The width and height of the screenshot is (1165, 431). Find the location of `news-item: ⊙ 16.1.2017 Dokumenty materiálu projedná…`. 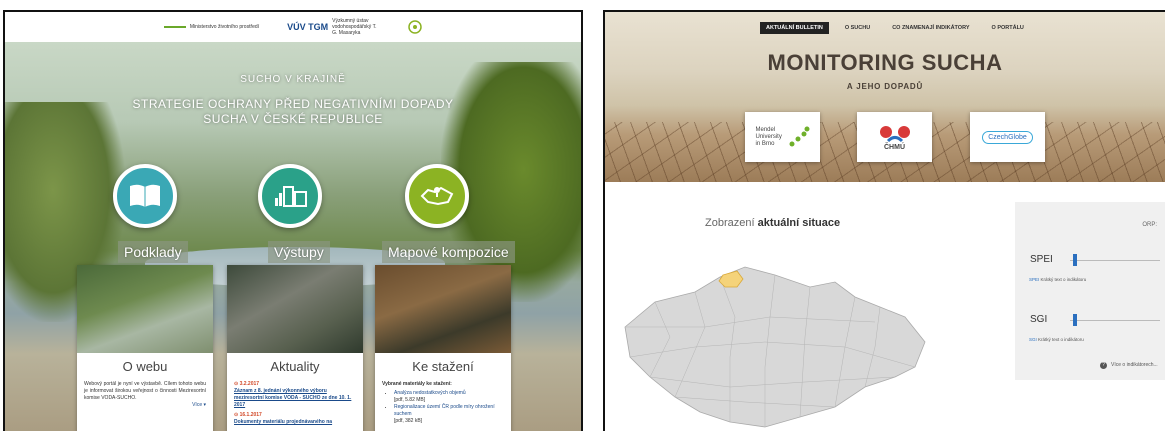

news-item: ⊙ 16.1.2017 Dokumenty materiálu projedná… is located at coordinates (295, 419).